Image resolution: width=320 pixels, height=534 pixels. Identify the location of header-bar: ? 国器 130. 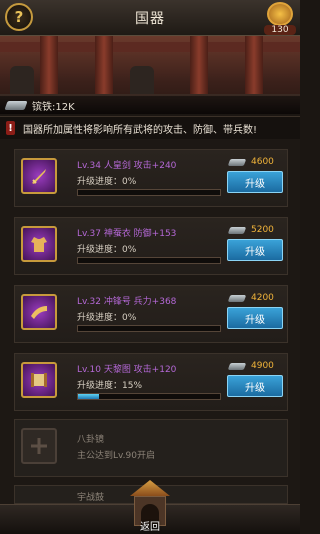
(150, 18).